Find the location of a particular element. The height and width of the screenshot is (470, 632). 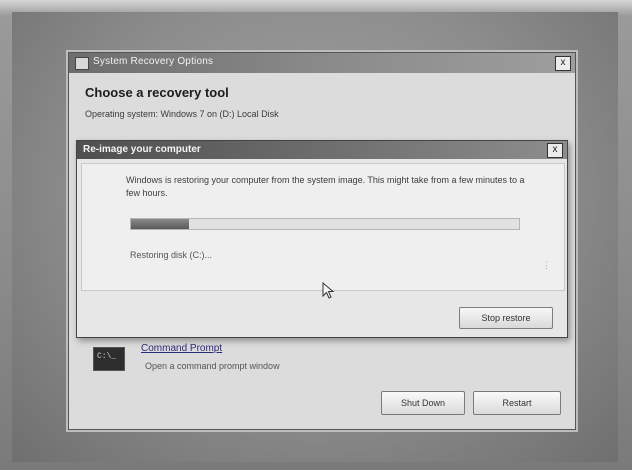

restart-button: Restart is located at coordinates (517, 403).